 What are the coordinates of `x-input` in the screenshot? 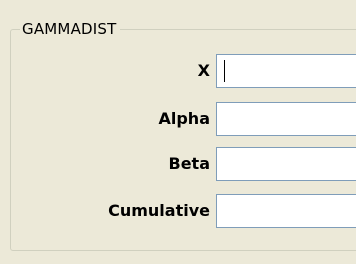 It's located at (286, 71).